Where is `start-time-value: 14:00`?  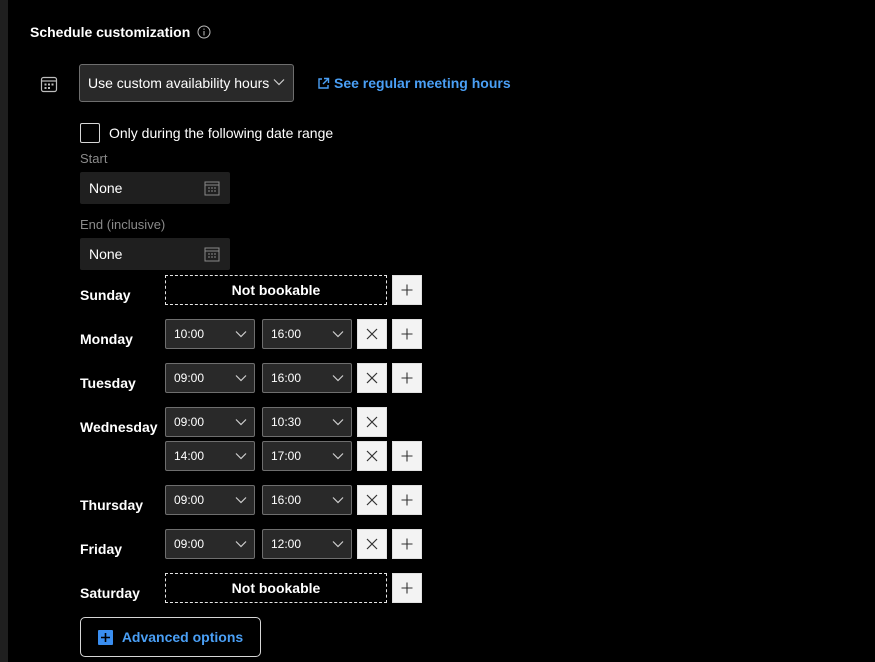
start-time-value: 14:00 is located at coordinates (189, 456).